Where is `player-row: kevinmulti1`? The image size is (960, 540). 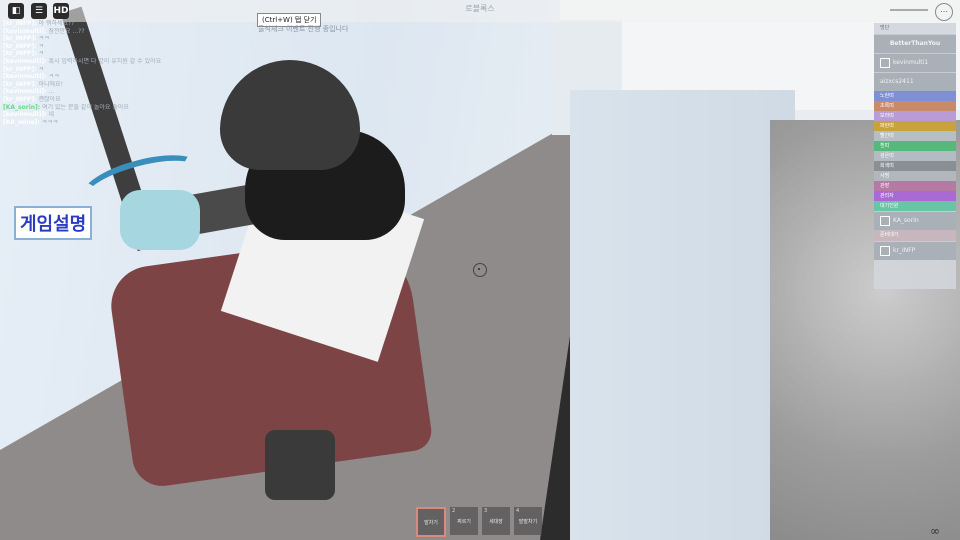
player-row: kevinmulti1 is located at coordinates (915, 62).